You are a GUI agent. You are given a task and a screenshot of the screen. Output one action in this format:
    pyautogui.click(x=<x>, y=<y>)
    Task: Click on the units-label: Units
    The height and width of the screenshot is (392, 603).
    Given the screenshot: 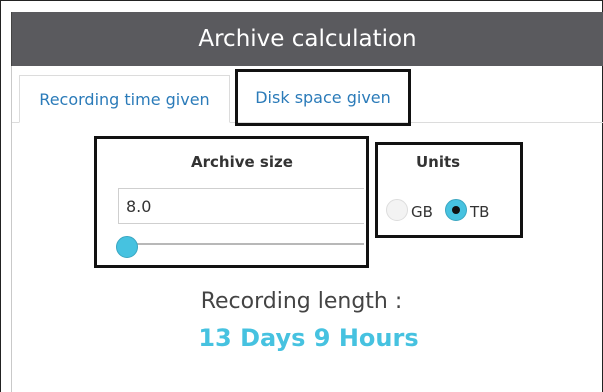 What is the action you would take?
    pyautogui.click(x=438, y=162)
    